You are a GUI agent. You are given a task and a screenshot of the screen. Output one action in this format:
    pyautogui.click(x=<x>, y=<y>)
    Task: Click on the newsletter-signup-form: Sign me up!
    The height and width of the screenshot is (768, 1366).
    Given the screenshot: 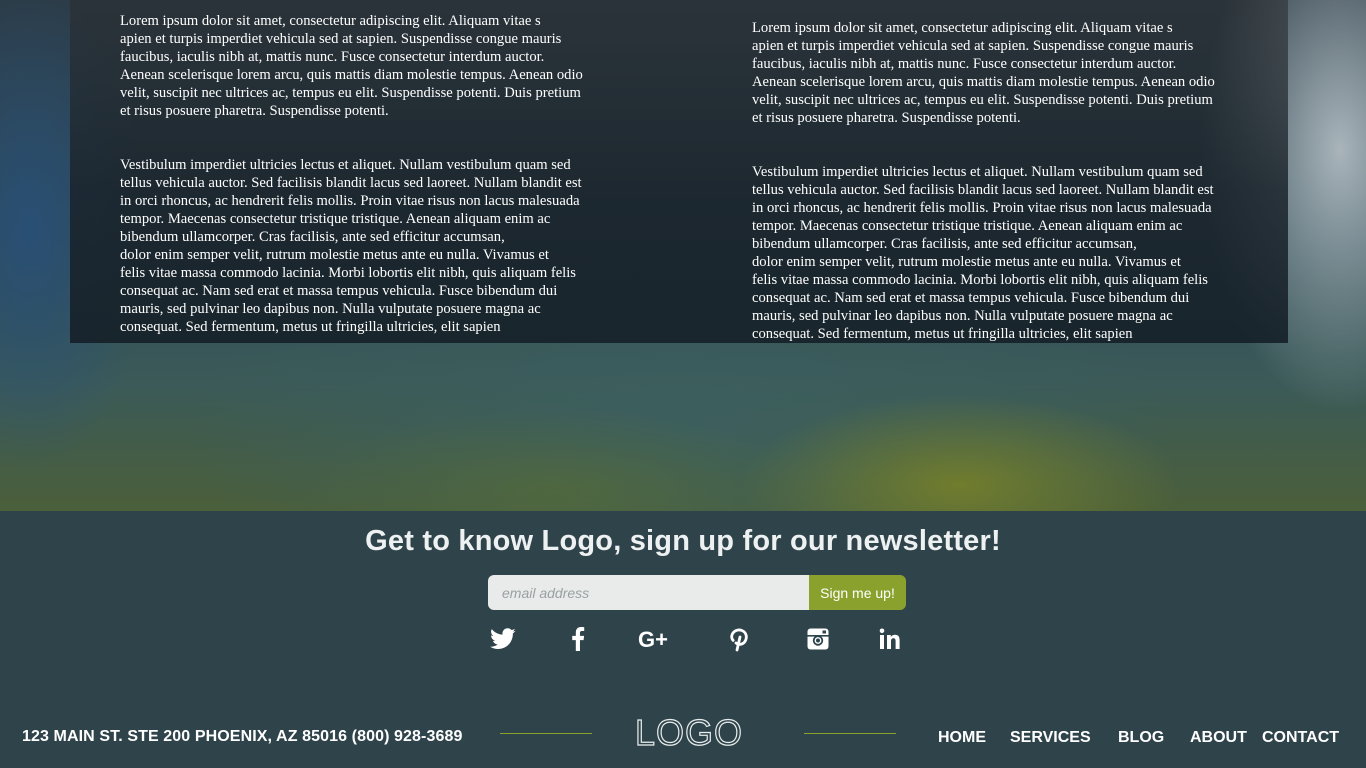 What is the action you would take?
    pyautogui.click(x=697, y=592)
    